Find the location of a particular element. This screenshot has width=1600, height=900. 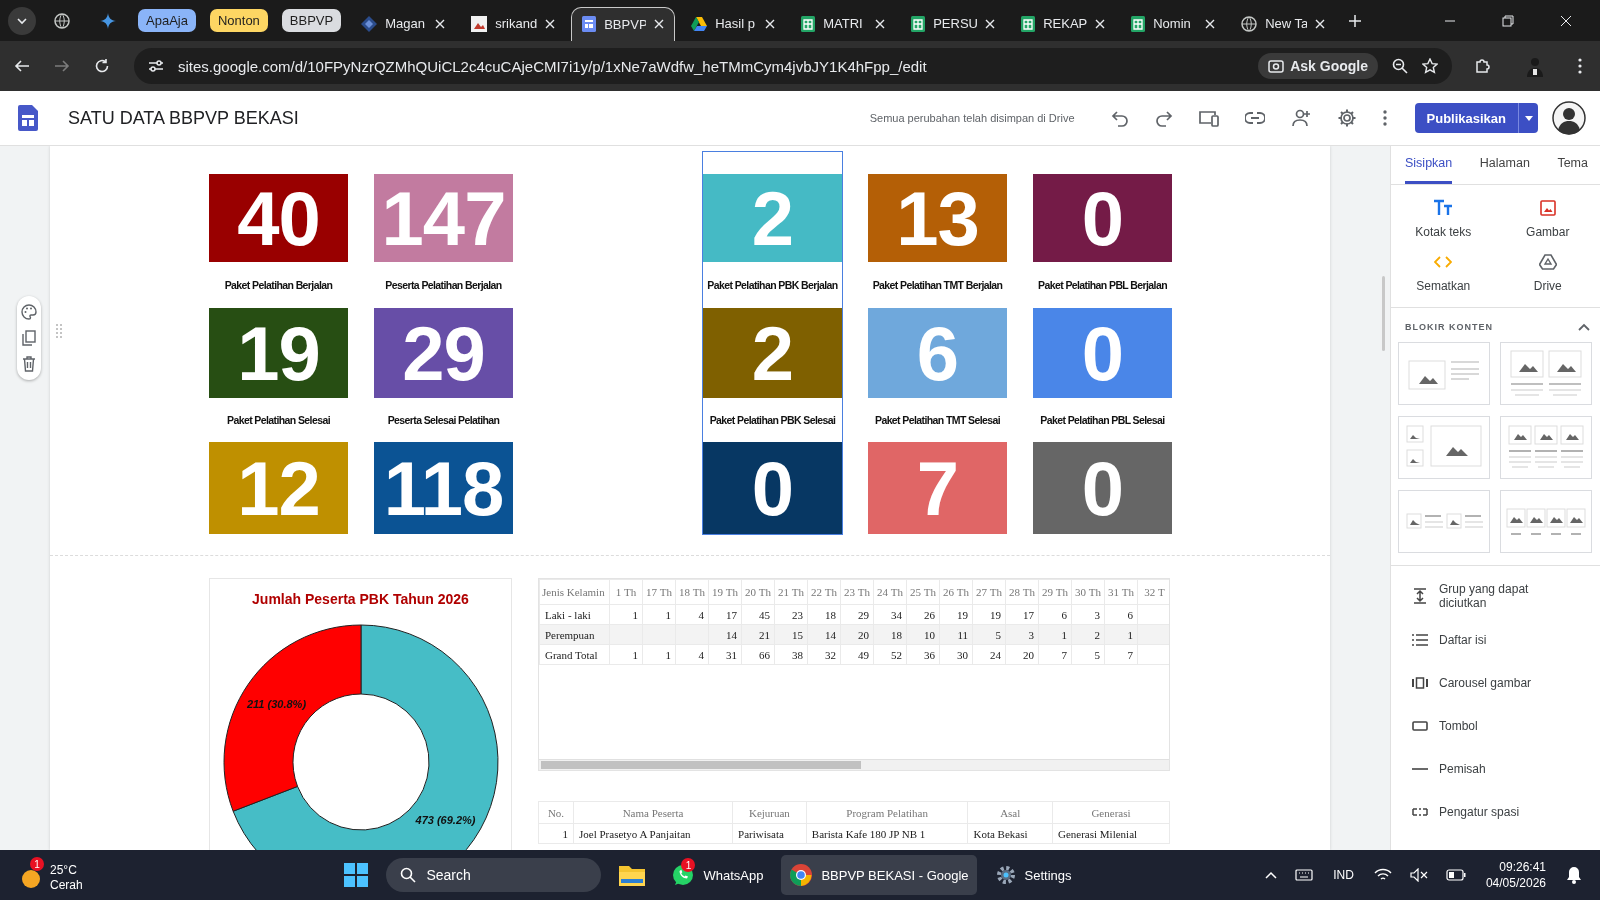

copy-icon is located at coordinates (29, 338).